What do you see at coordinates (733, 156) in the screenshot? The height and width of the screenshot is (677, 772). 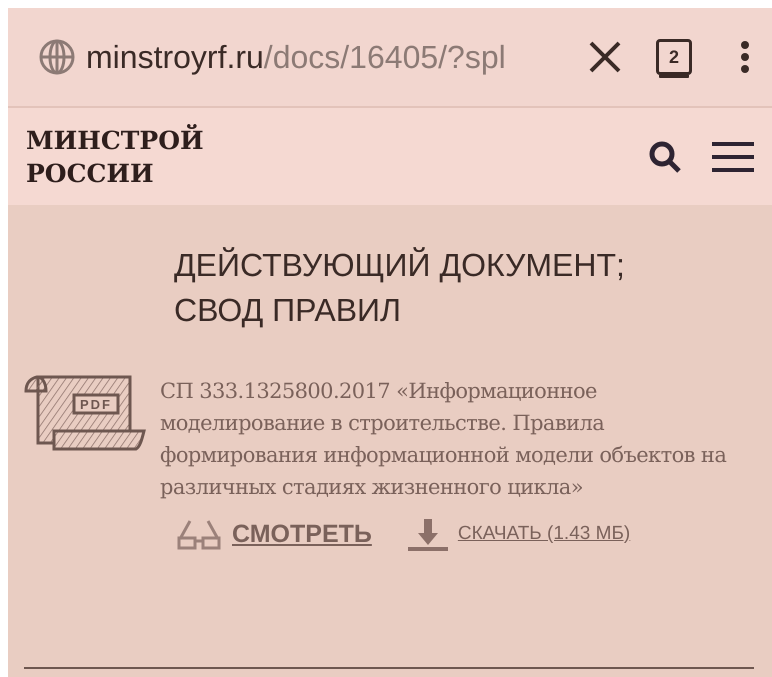 I see `menu-icon` at bounding box center [733, 156].